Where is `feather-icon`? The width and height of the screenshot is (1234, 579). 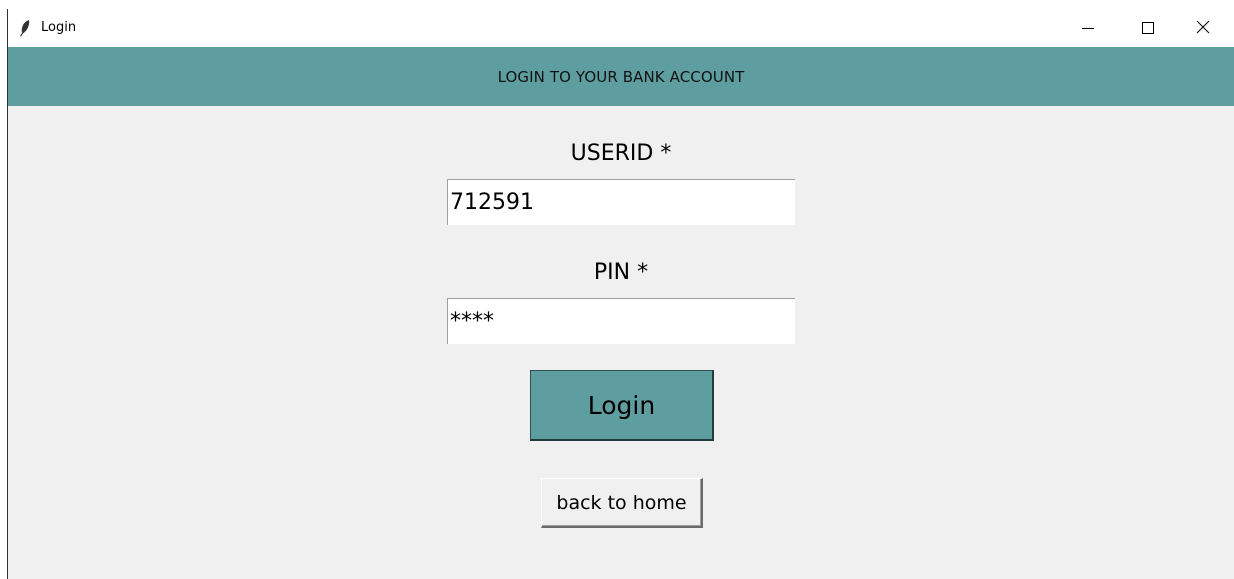 feather-icon is located at coordinates (25, 28).